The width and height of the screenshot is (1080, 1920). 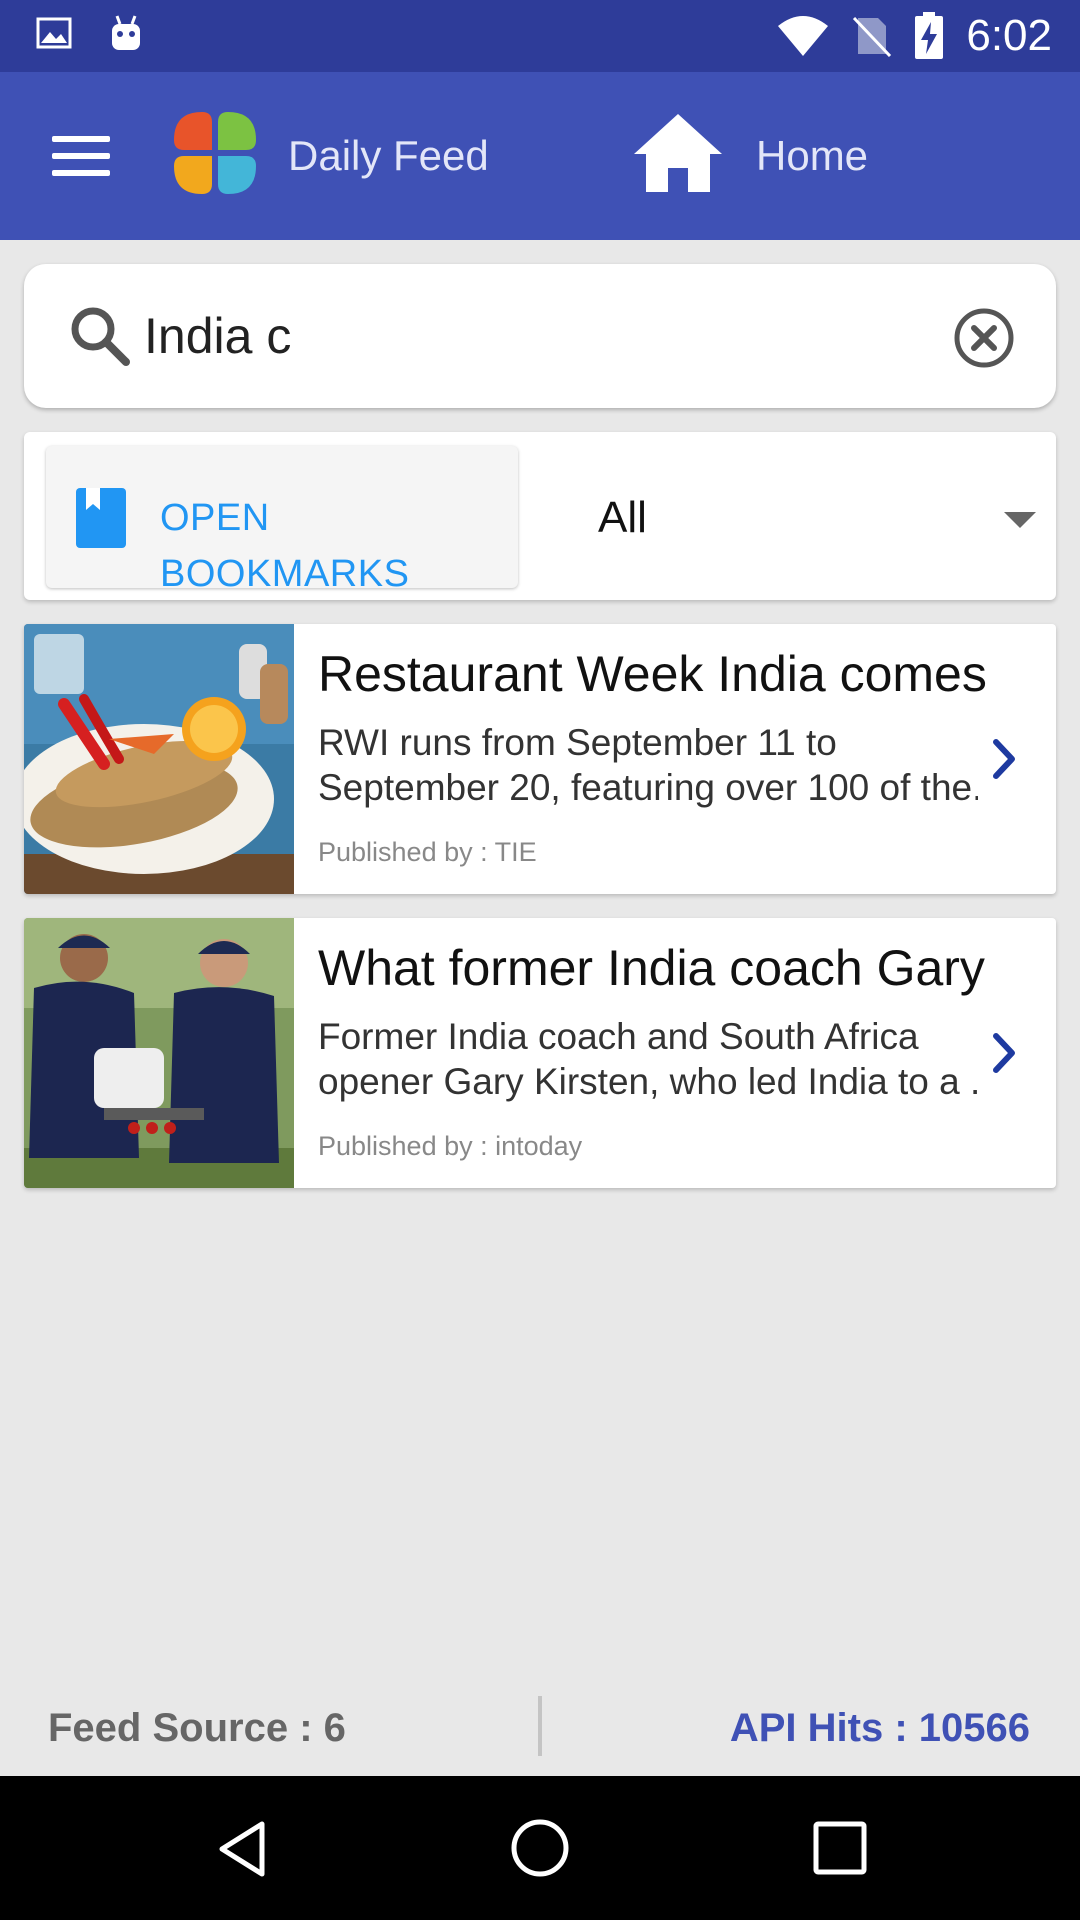 I want to click on hamburger-menu-icon, so click(x=82, y=156).